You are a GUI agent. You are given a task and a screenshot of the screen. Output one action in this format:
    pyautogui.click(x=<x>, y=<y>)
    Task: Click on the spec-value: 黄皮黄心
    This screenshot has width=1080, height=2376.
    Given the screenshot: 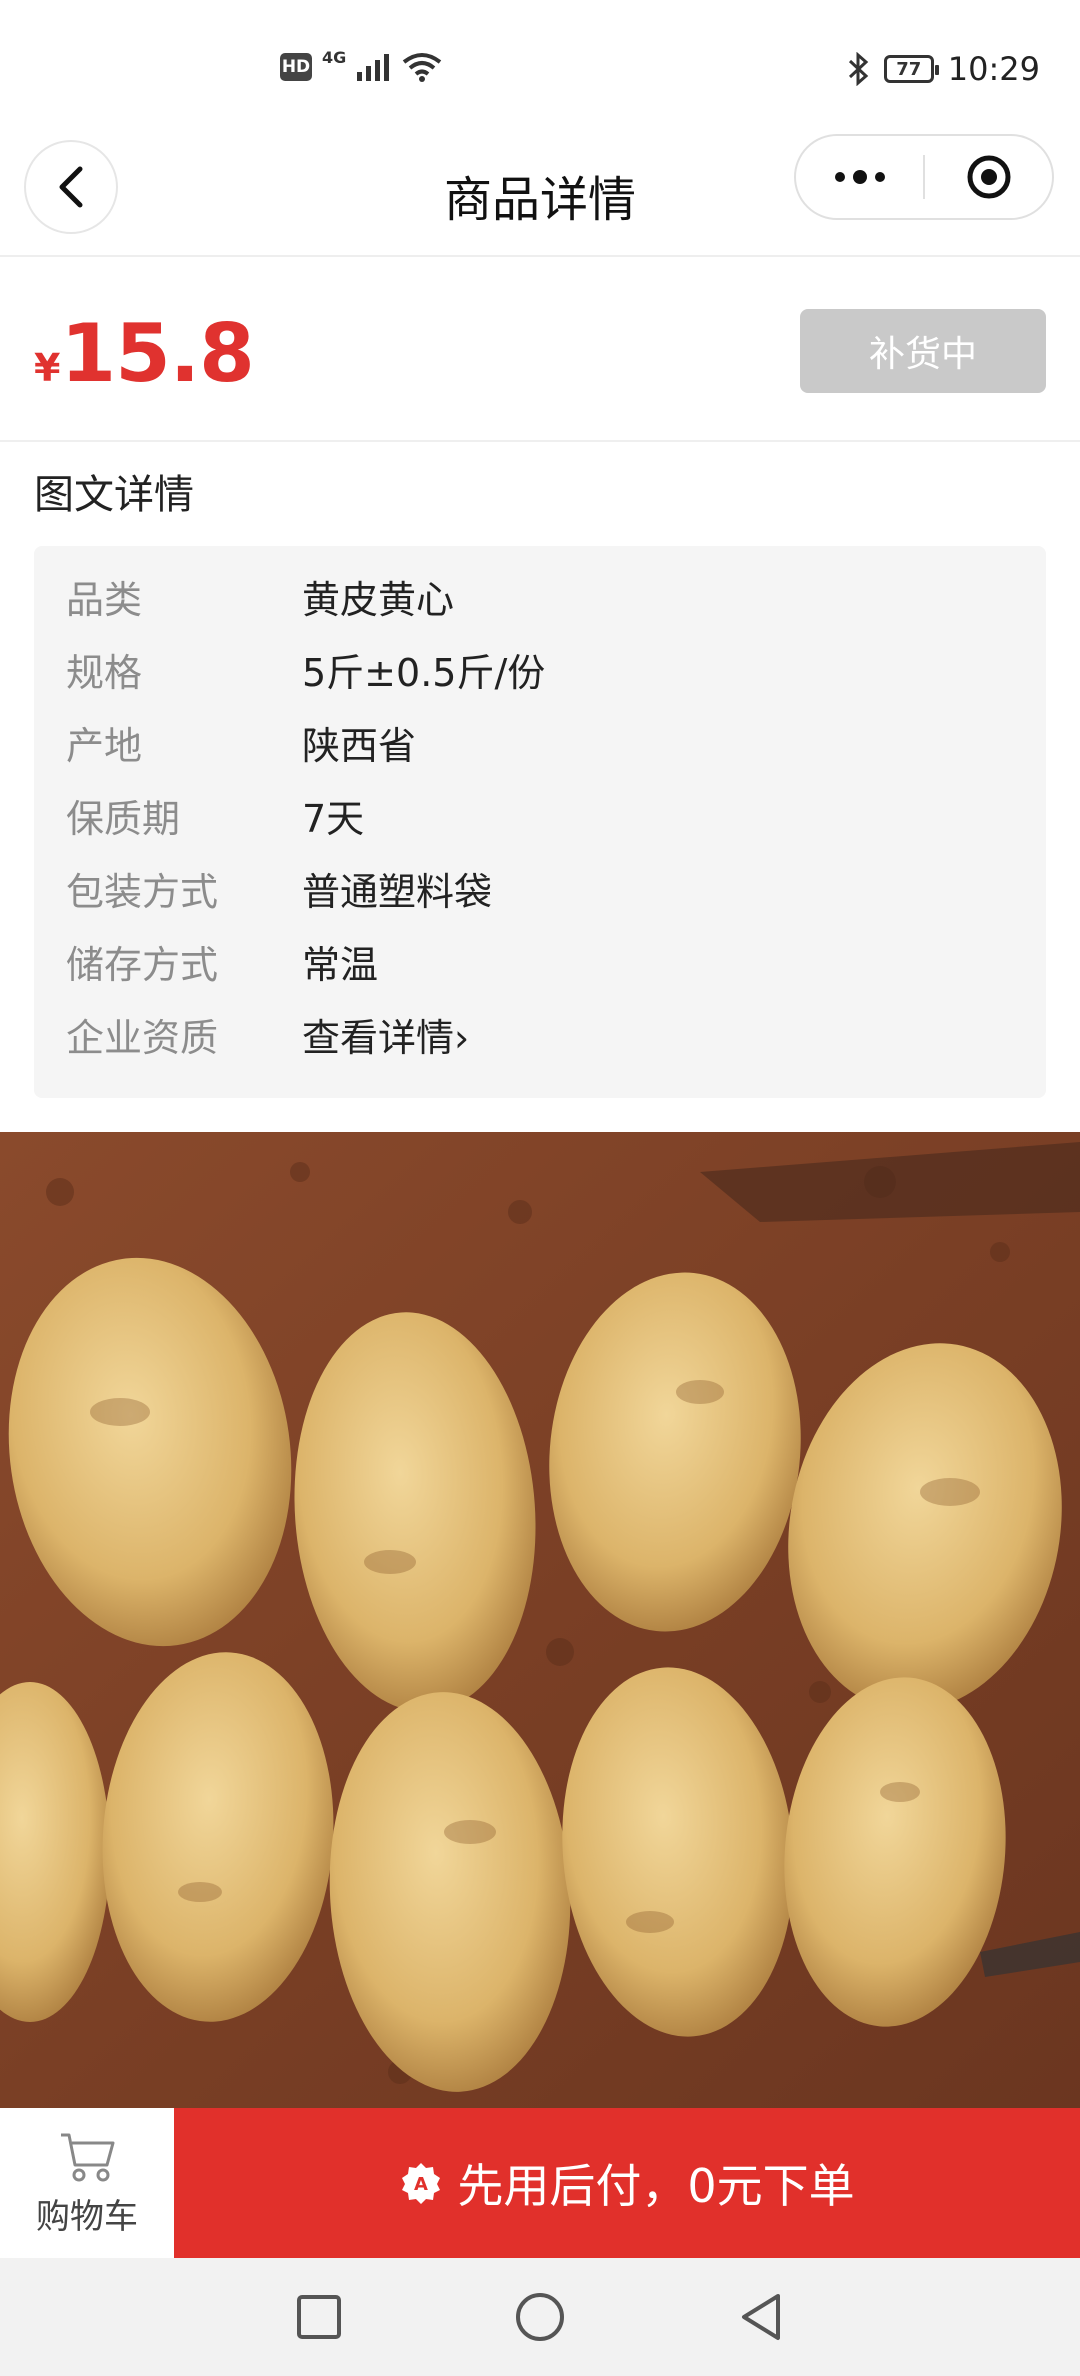 What is the action you would take?
    pyautogui.click(x=378, y=600)
    